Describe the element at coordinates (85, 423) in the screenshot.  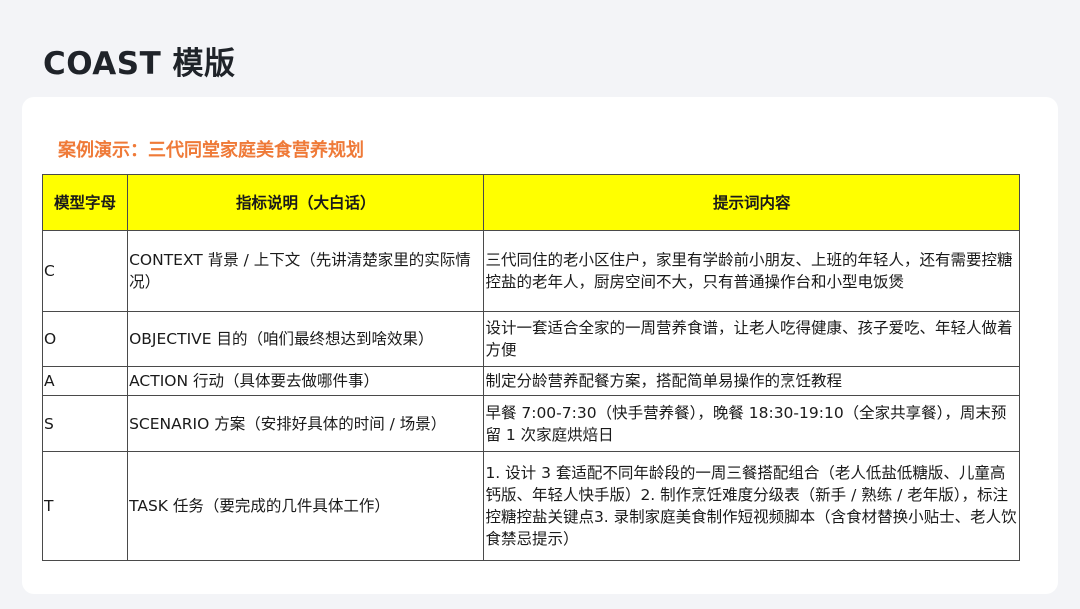
I see `row-letter: S` at that location.